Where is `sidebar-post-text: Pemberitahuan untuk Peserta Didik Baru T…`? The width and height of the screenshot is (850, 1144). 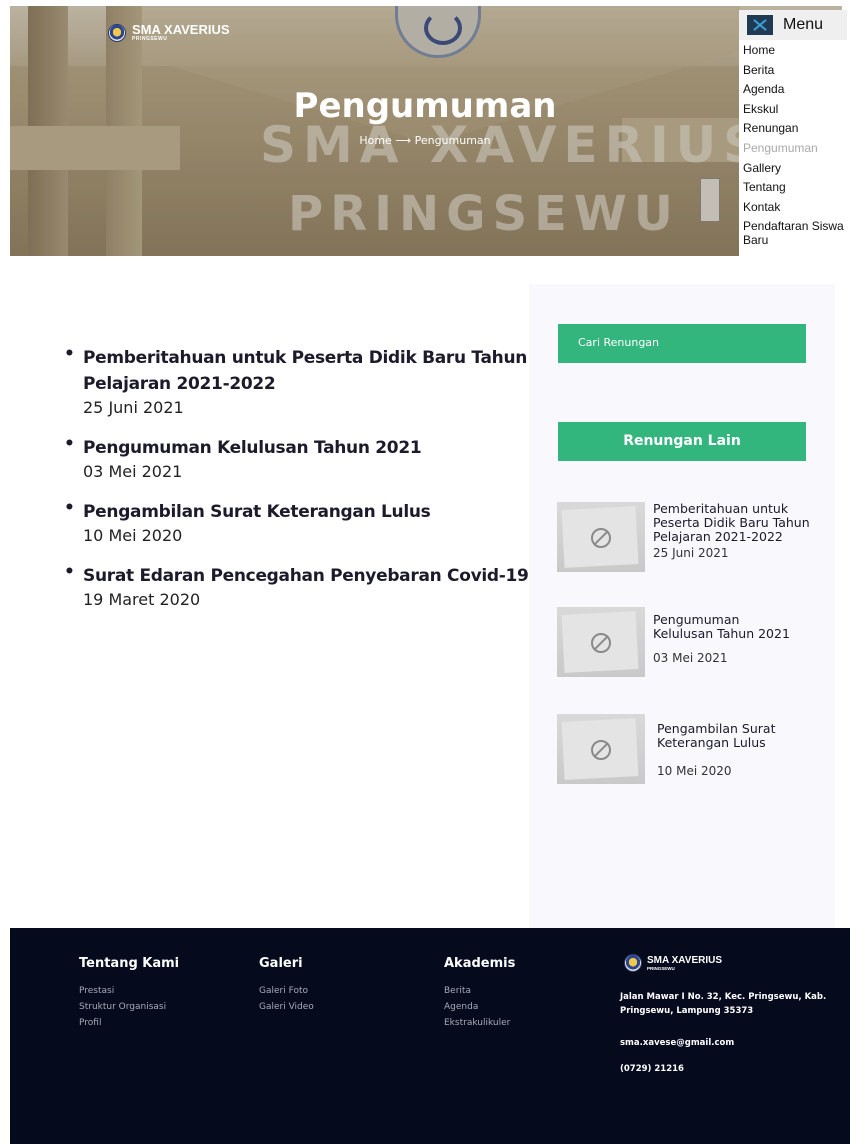 sidebar-post-text: Pemberitahuan untuk Peserta Didik Baru T… is located at coordinates (729, 537).